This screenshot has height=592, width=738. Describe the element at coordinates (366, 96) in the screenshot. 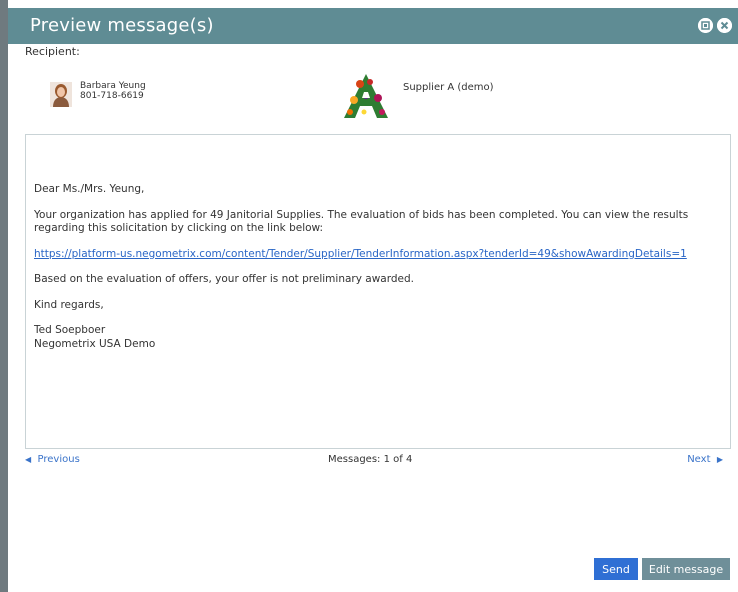

I see `supplier-logo` at that location.